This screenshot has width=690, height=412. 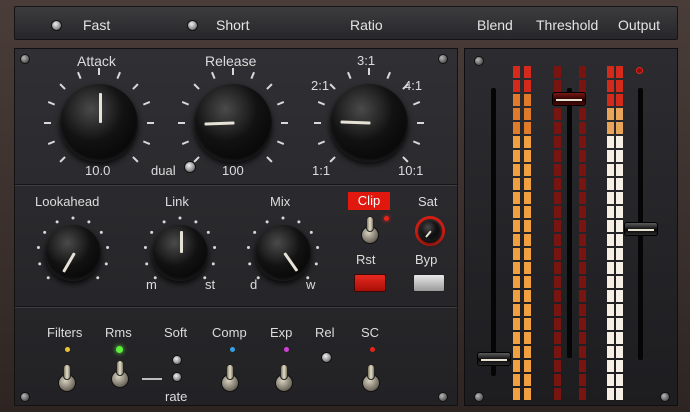 I want to click on fast-toggle-icon, so click(x=56, y=25).